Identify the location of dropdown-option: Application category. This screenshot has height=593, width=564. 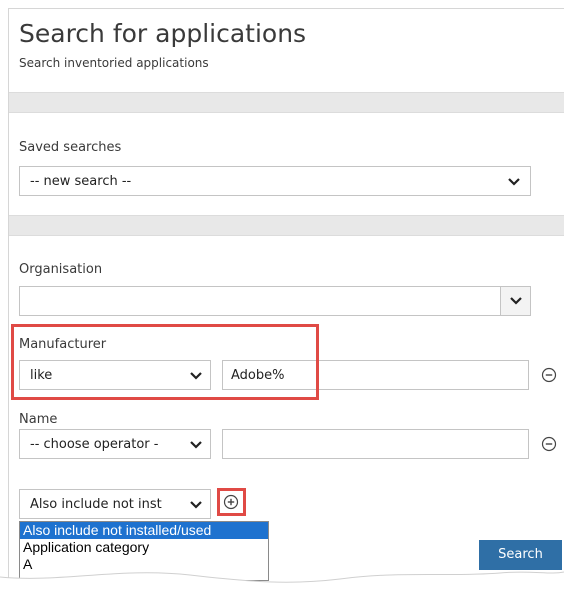
(144, 547).